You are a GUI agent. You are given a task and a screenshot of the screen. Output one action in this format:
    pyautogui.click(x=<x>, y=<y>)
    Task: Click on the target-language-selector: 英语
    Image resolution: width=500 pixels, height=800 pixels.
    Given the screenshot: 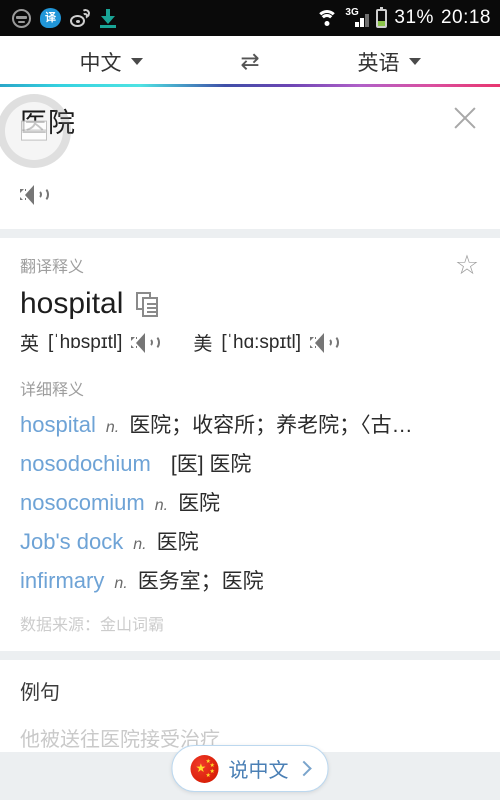 What is the action you would take?
    pyautogui.click(x=389, y=62)
    